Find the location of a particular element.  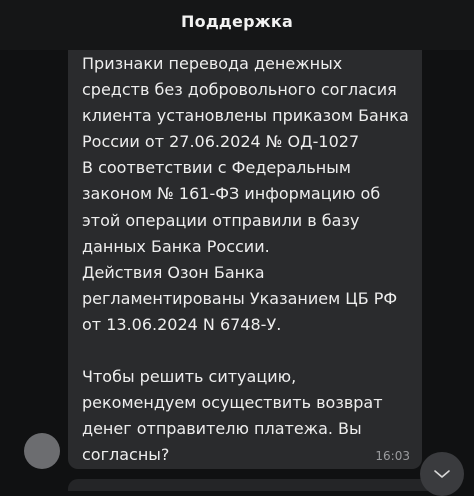

scroll-down-button is located at coordinates (442, 474).